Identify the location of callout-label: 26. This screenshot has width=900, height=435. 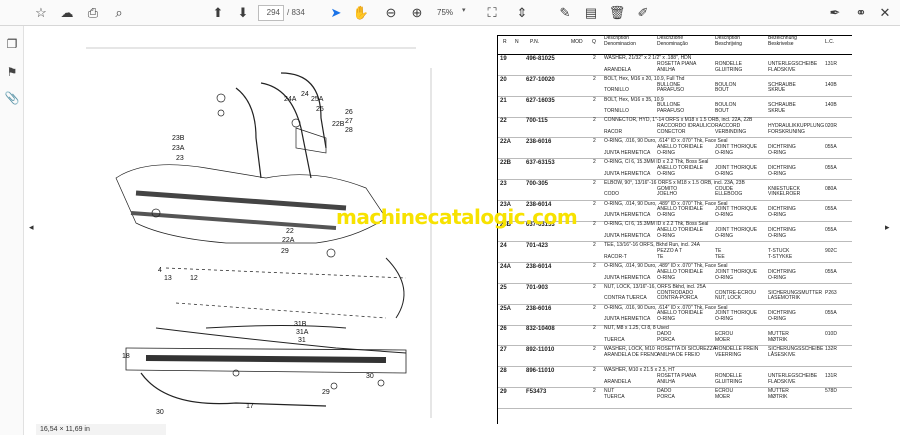
(349, 112).